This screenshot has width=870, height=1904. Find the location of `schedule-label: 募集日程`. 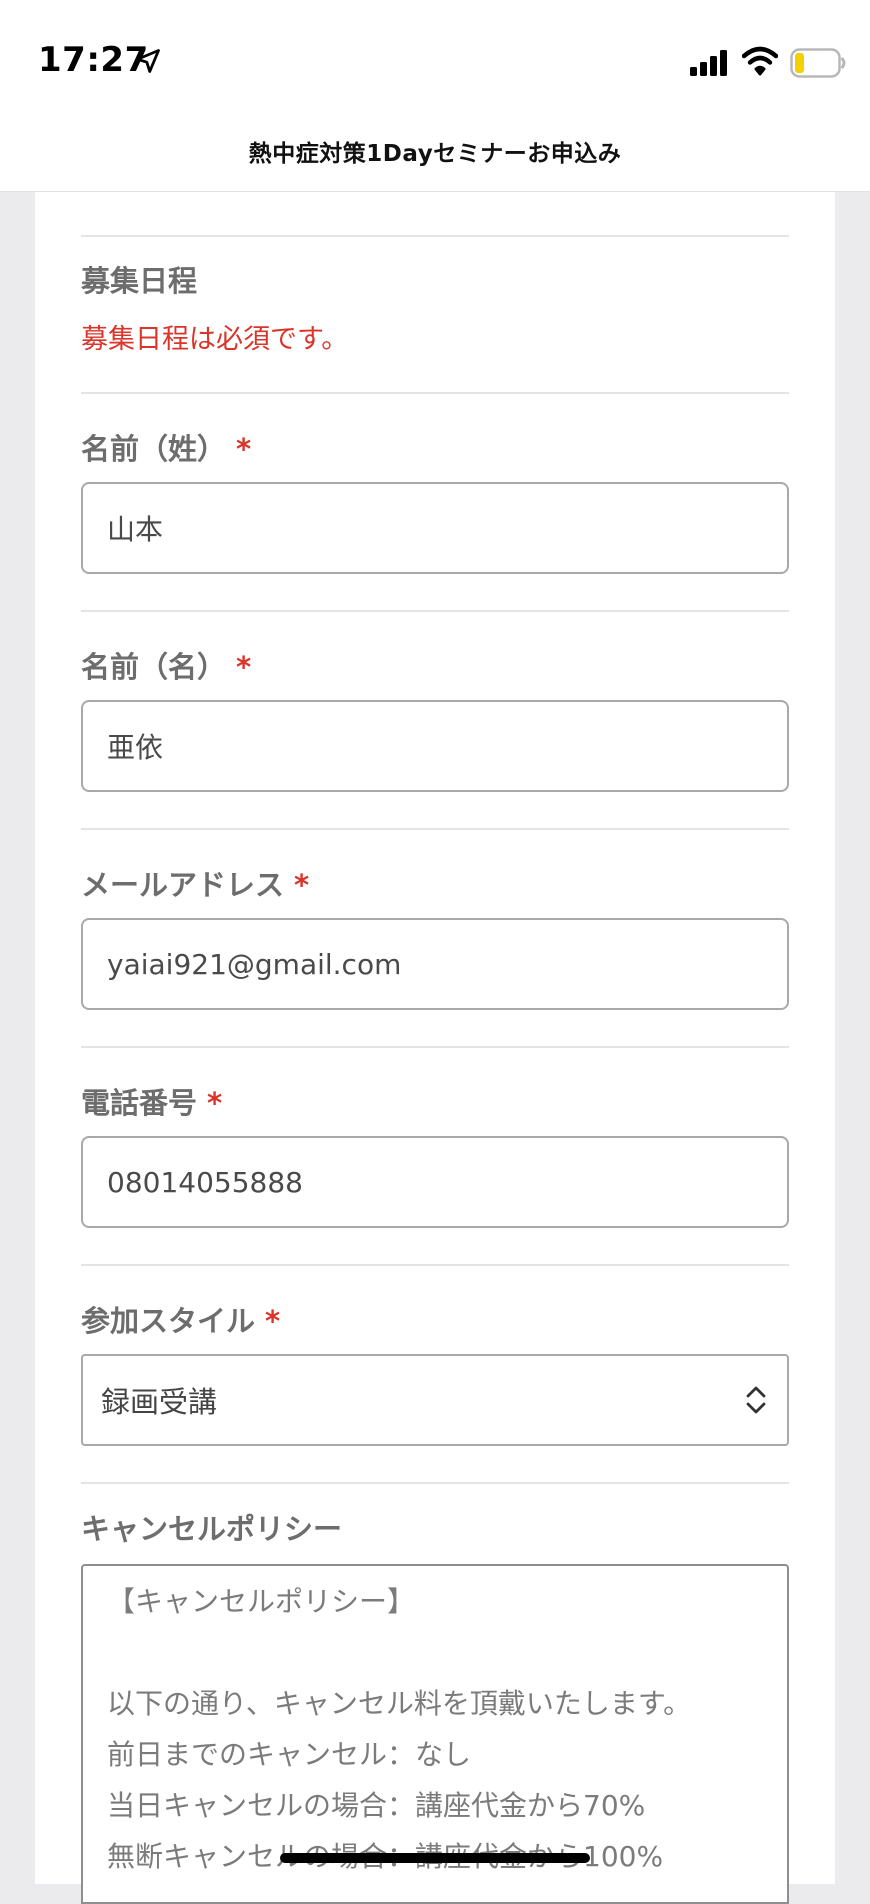

schedule-label: 募集日程 is located at coordinates (139, 281).